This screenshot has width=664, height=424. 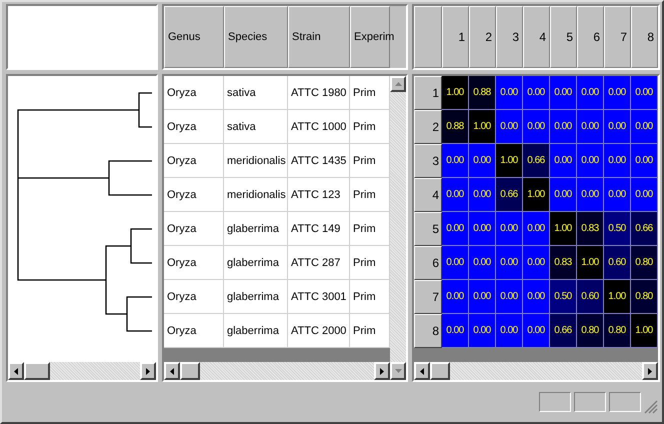 I want to click on column-header: Strain, so click(x=319, y=37).